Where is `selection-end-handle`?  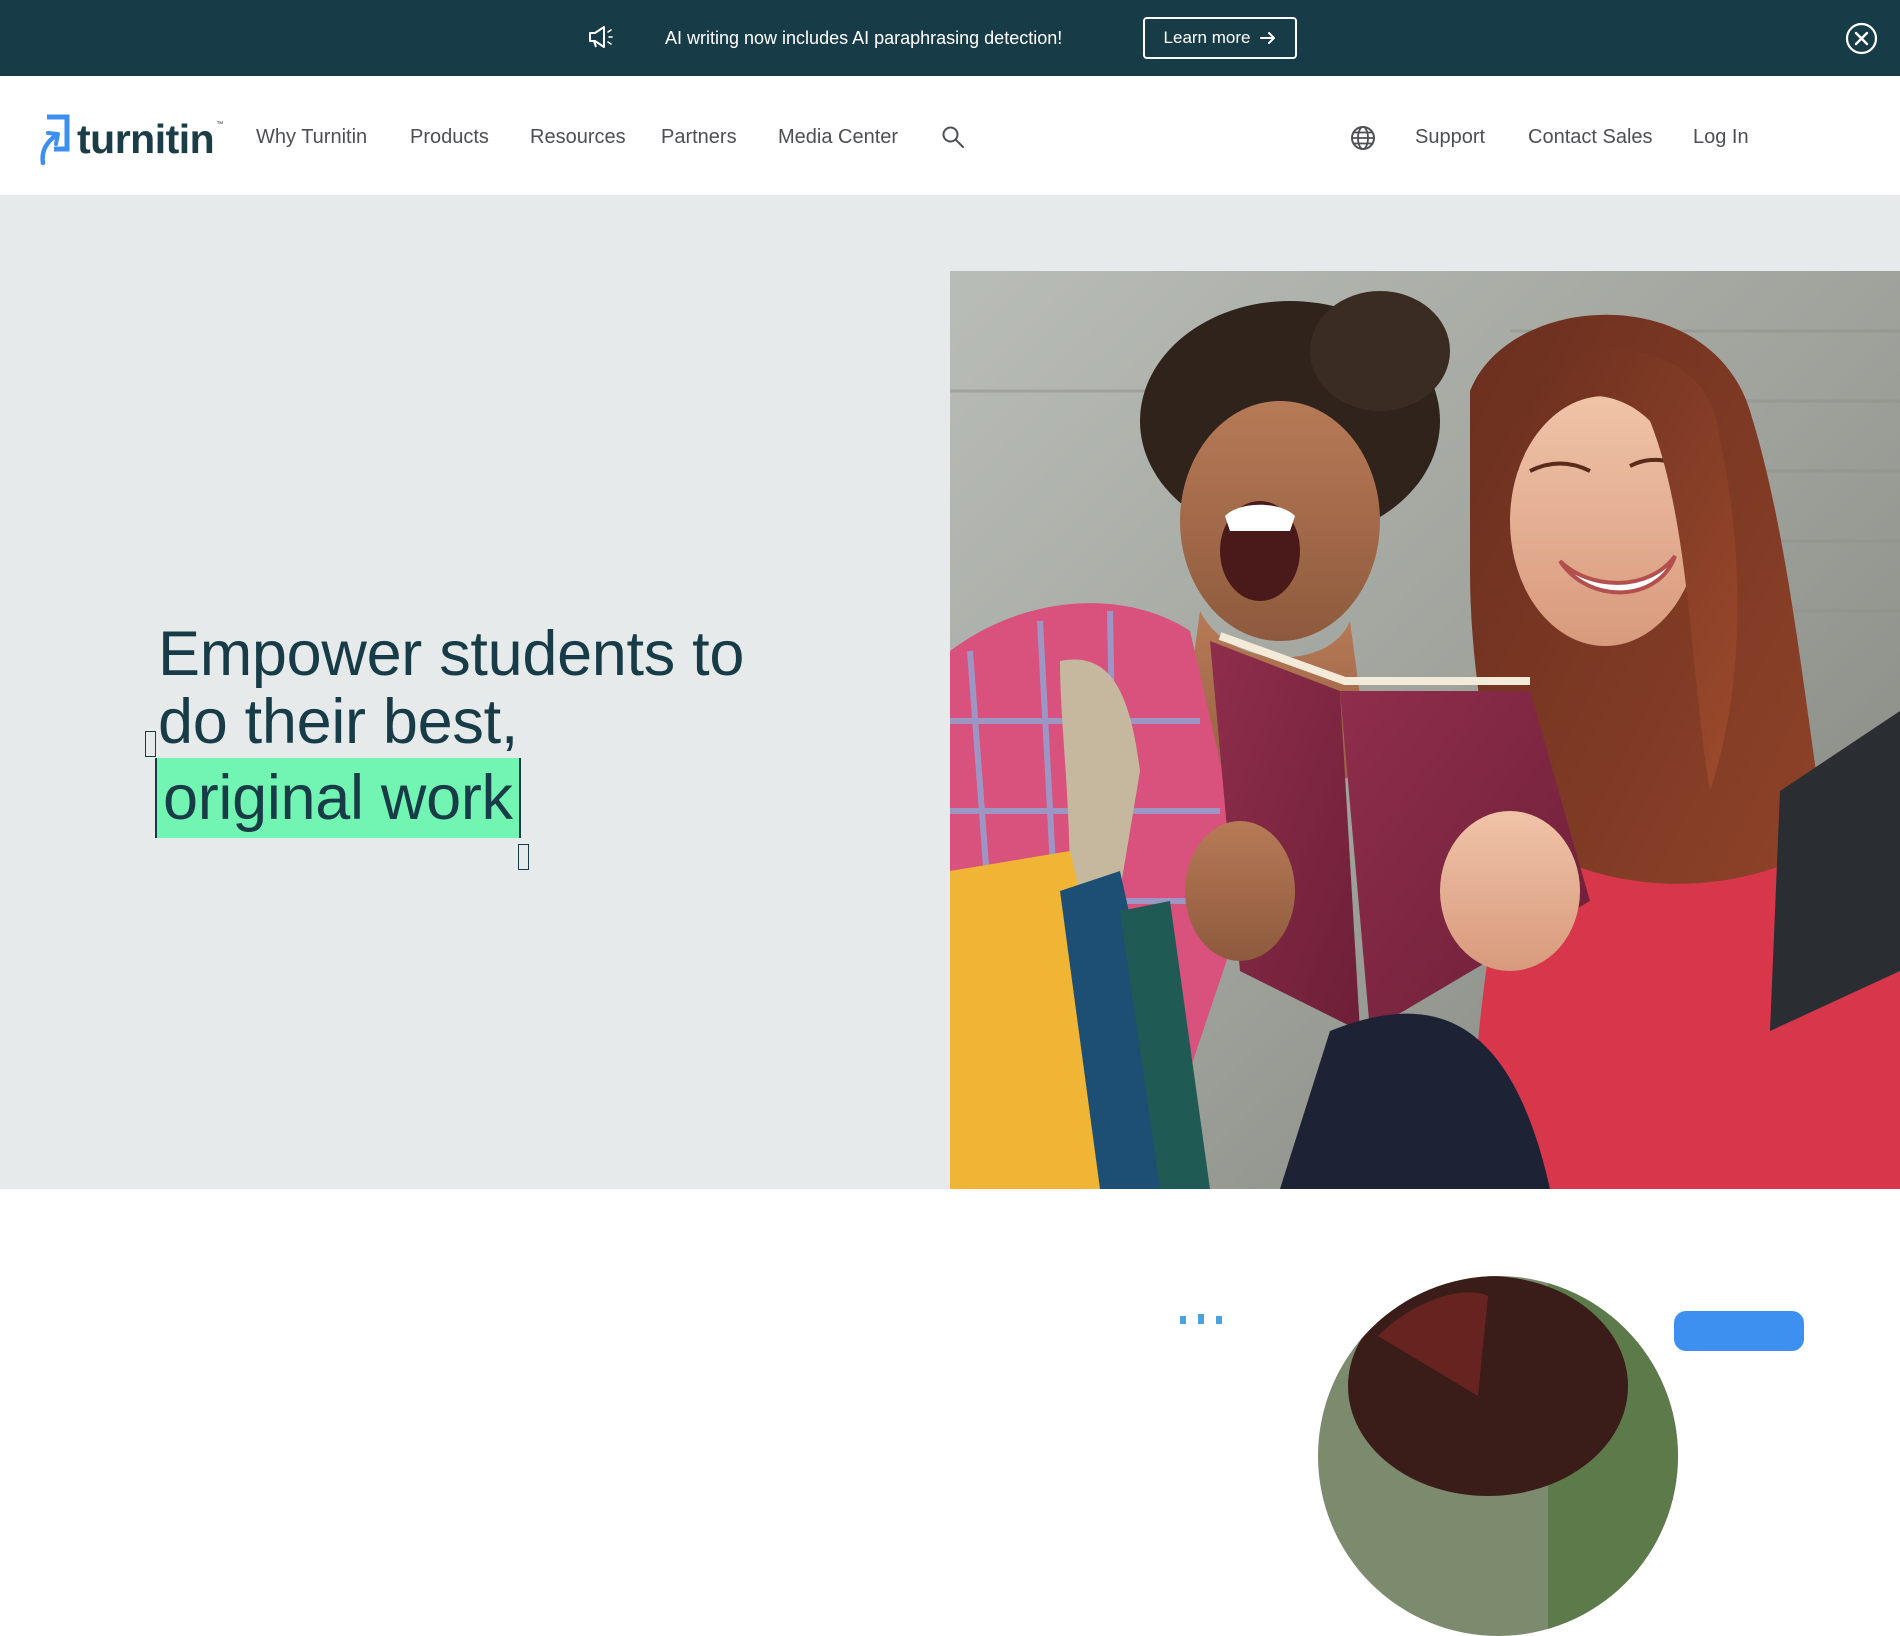
selection-end-handle is located at coordinates (523, 857).